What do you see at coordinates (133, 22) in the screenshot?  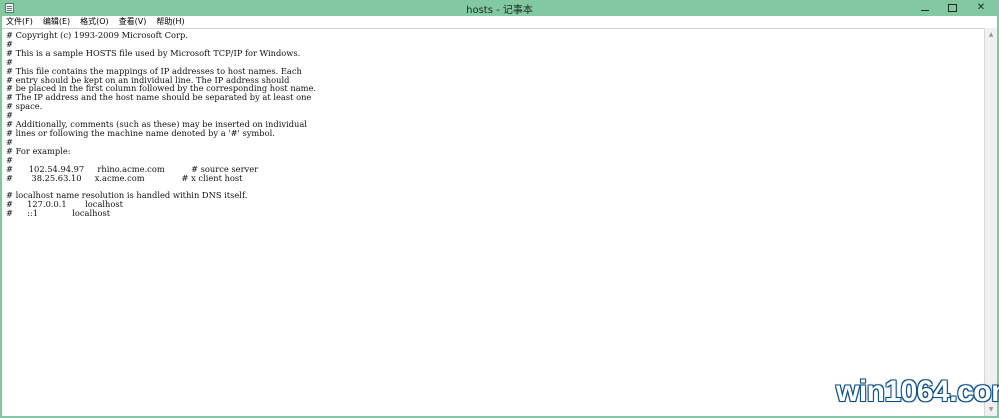 I see `menu-view: 查看(V)` at bounding box center [133, 22].